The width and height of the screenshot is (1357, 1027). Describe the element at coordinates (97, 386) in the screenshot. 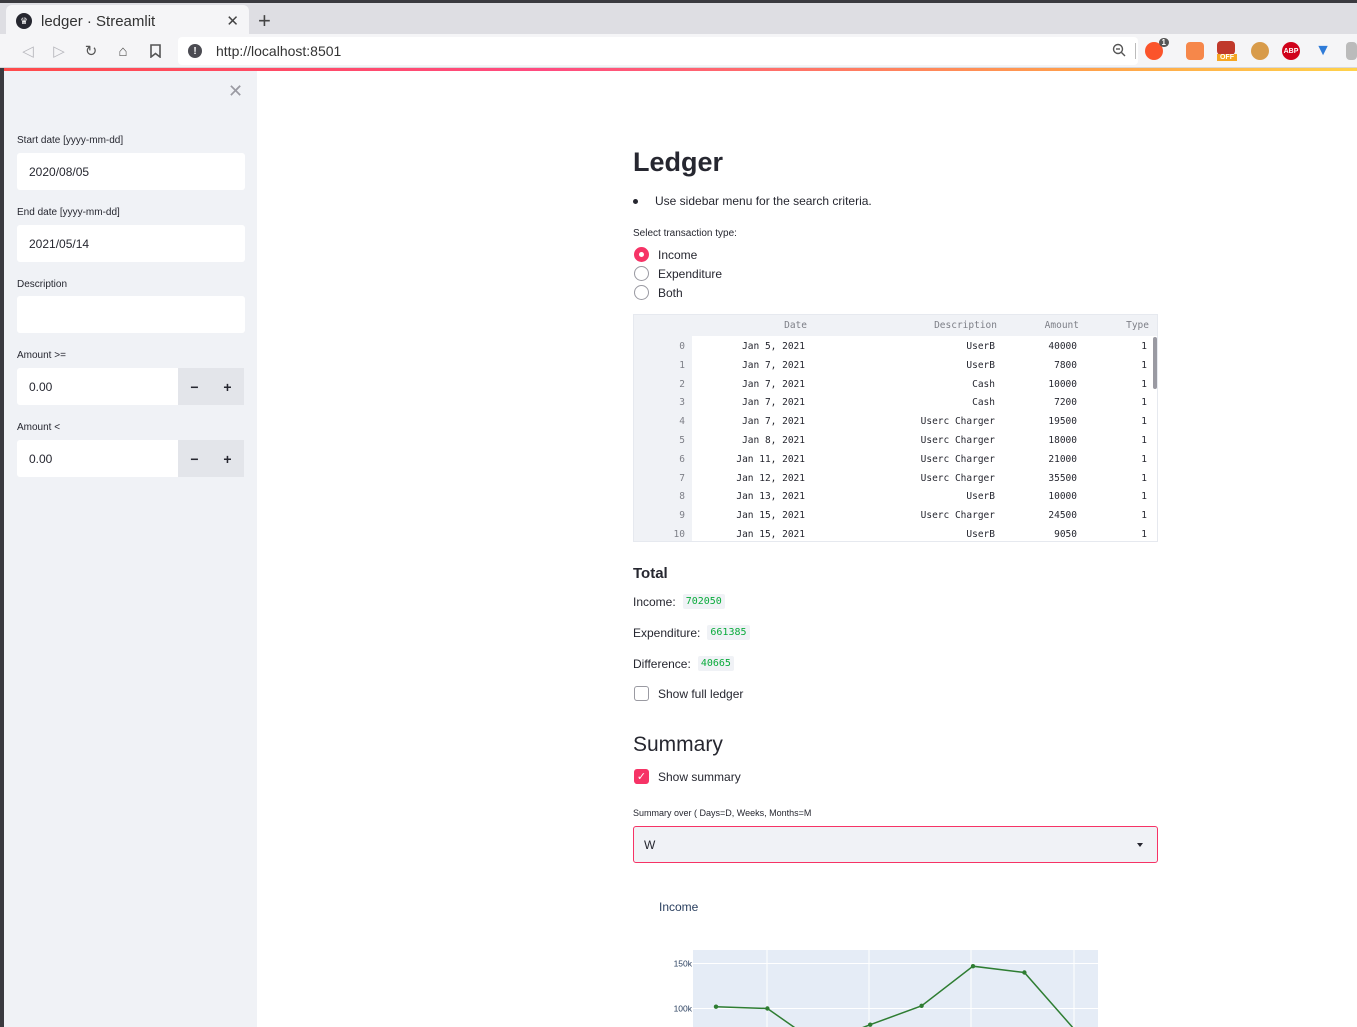

I see `amount-gte-input: 0.00` at that location.